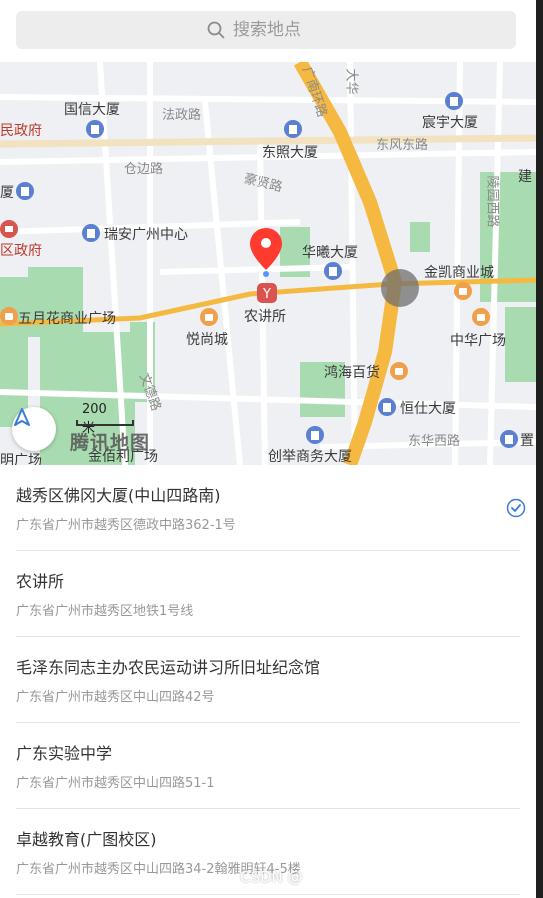 Image resolution: width=543 pixels, height=898 pixels. I want to click on place-title: 农讲所, so click(40, 581).